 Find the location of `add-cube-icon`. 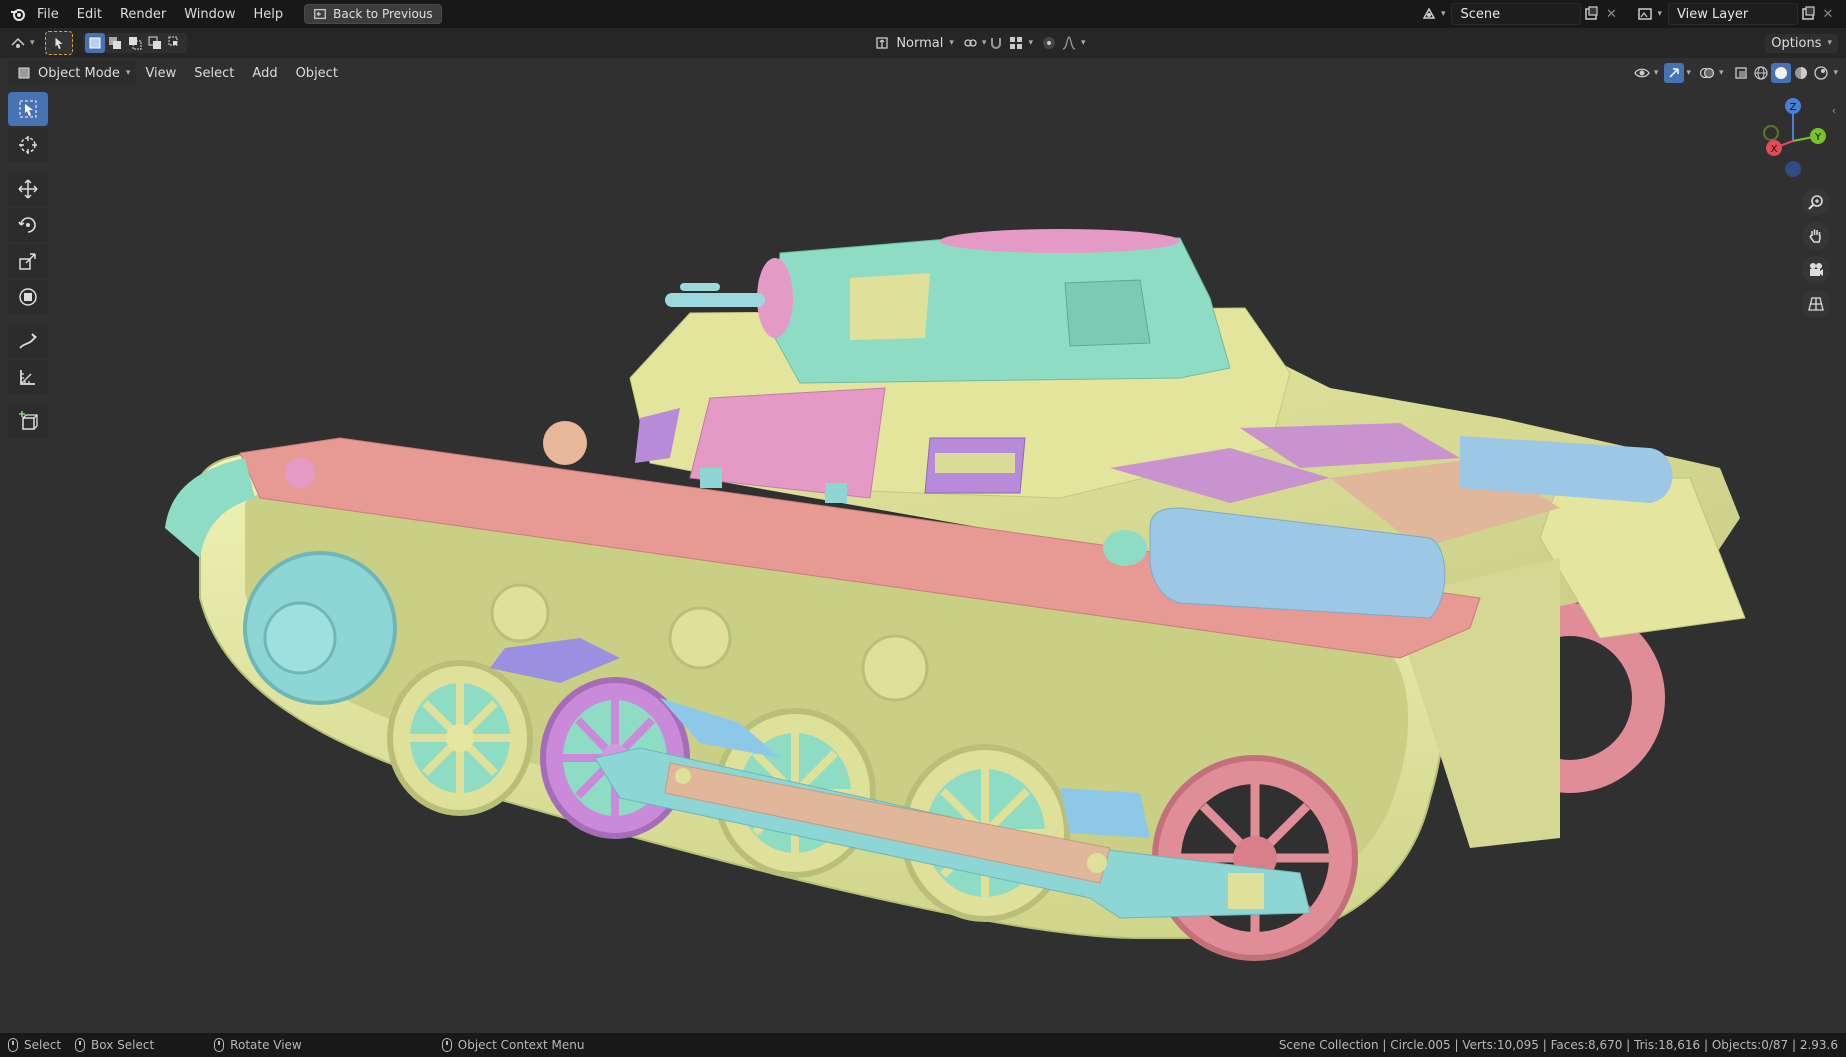

add-cube-icon is located at coordinates (28, 420).